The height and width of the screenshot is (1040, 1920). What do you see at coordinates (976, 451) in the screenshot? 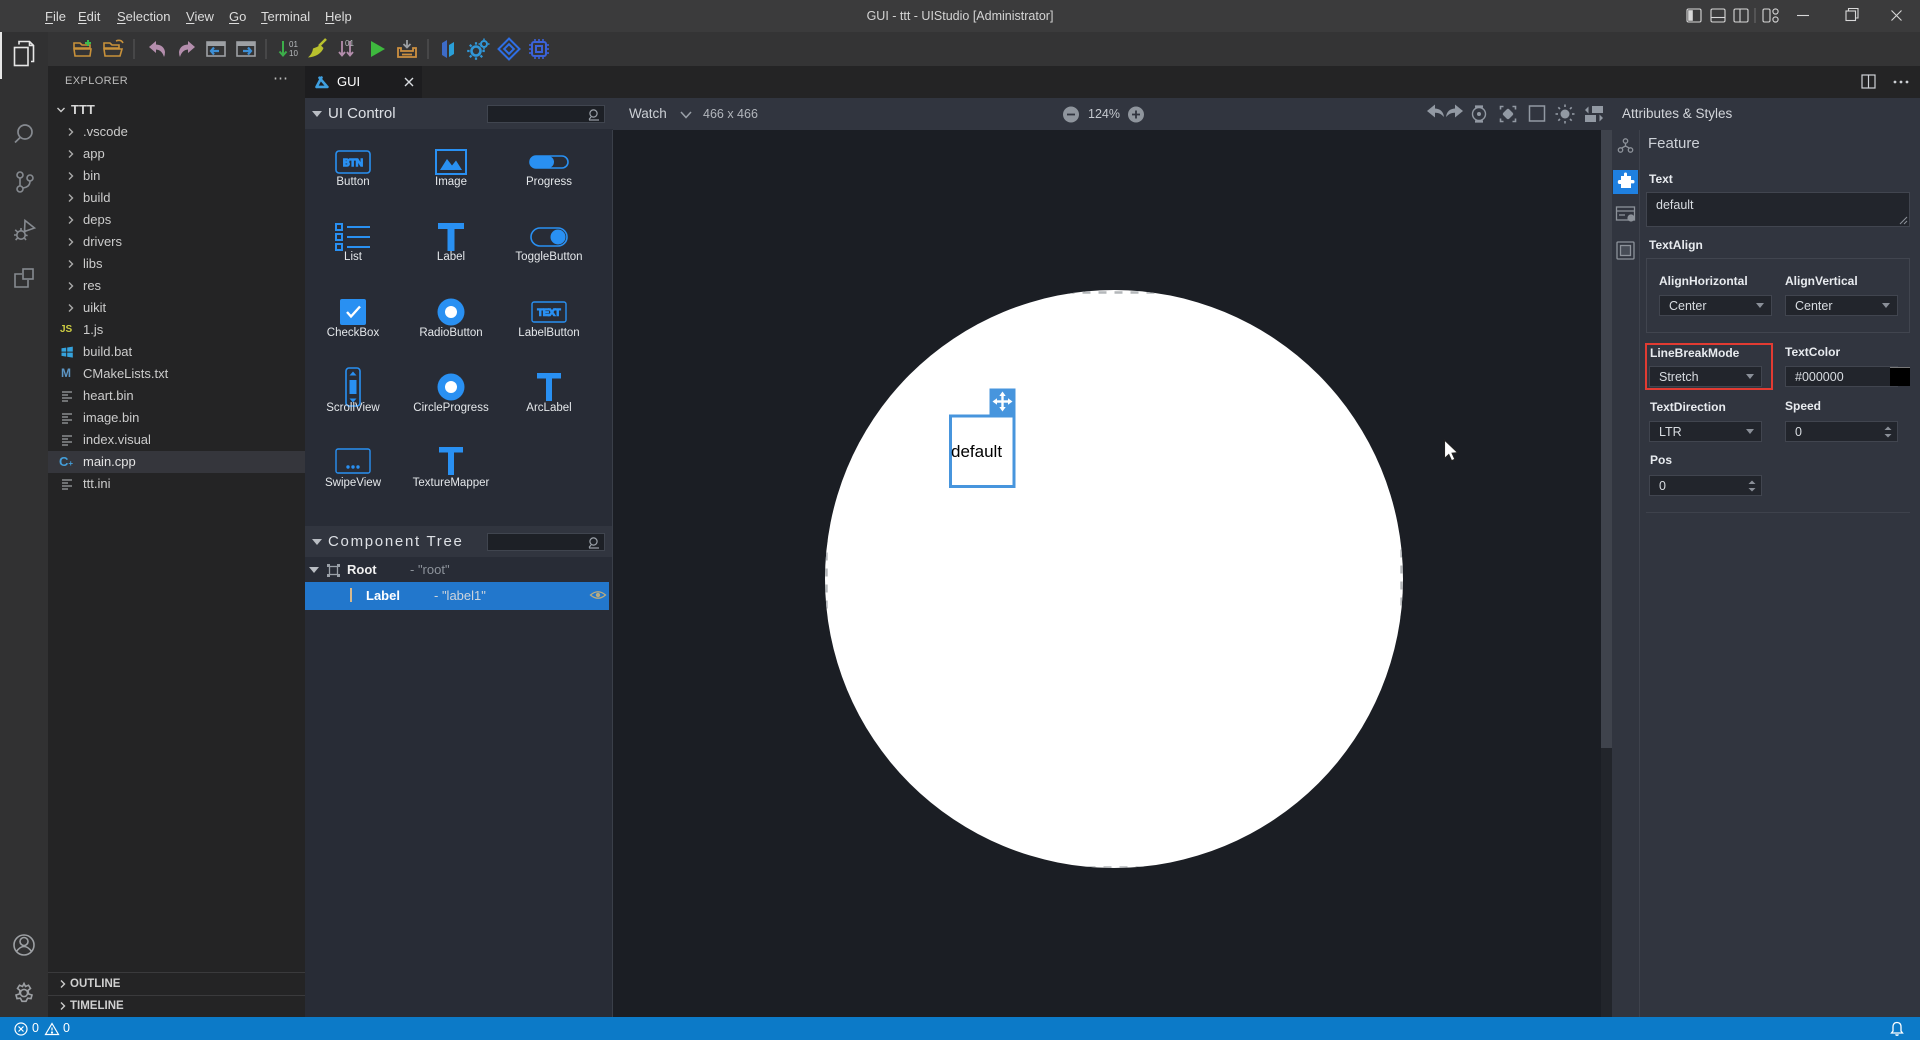
I see `svg-text: default` at bounding box center [976, 451].